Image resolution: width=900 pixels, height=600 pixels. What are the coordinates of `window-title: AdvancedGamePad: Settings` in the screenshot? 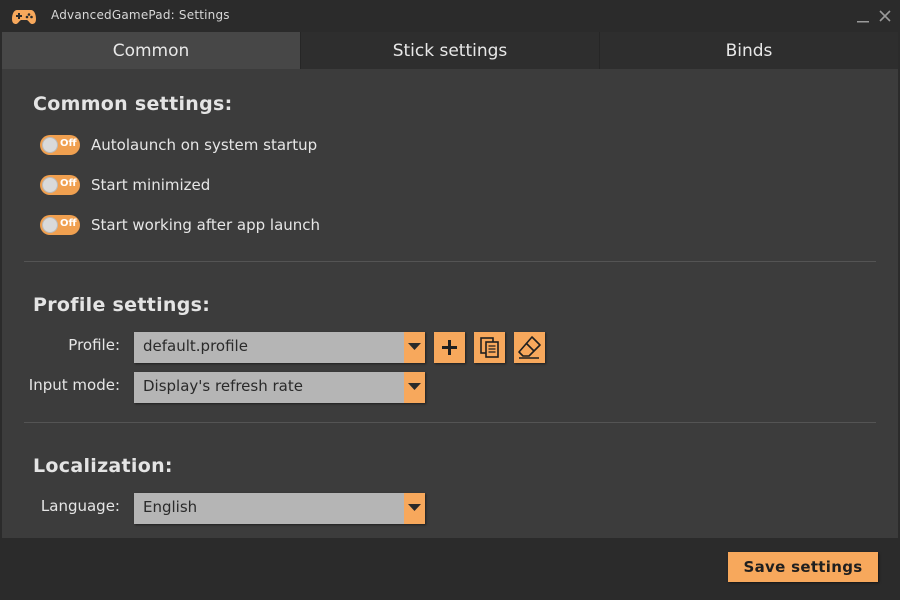 It's located at (140, 15).